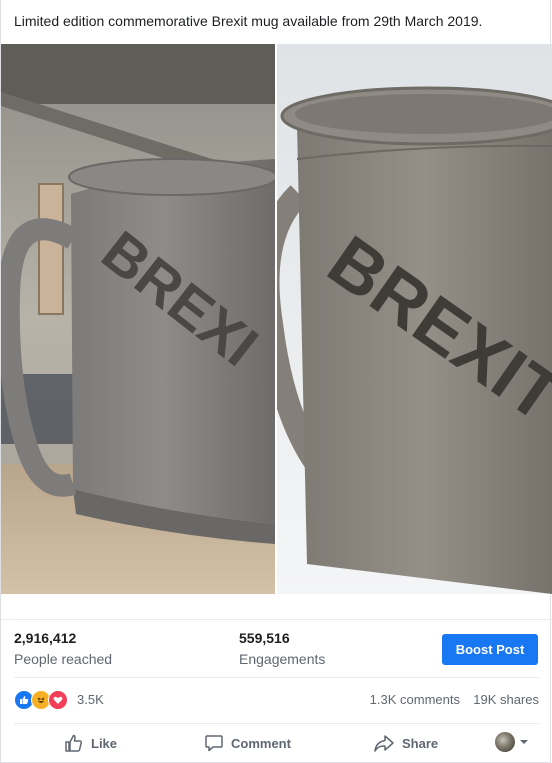 Image resolution: width=552 pixels, height=763 pixels. Describe the element at coordinates (41, 700) in the screenshot. I see `reaction-icons` at that location.